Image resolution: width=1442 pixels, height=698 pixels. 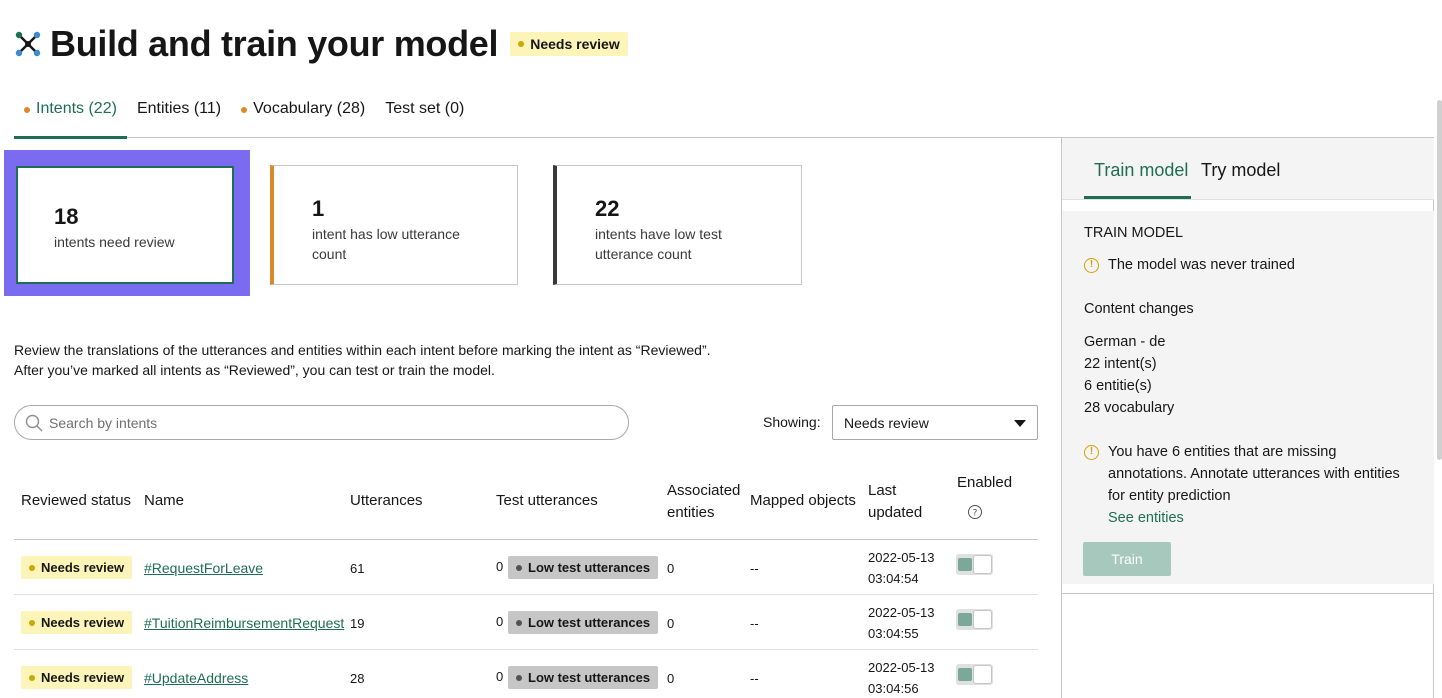 I want to click on network-icon, so click(x=28, y=44).